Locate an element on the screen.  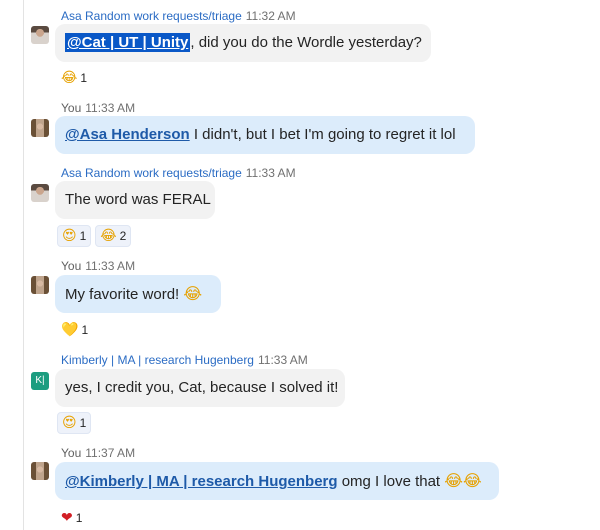
reaction-laugh: 😂 1 is located at coordinates (74, 78).